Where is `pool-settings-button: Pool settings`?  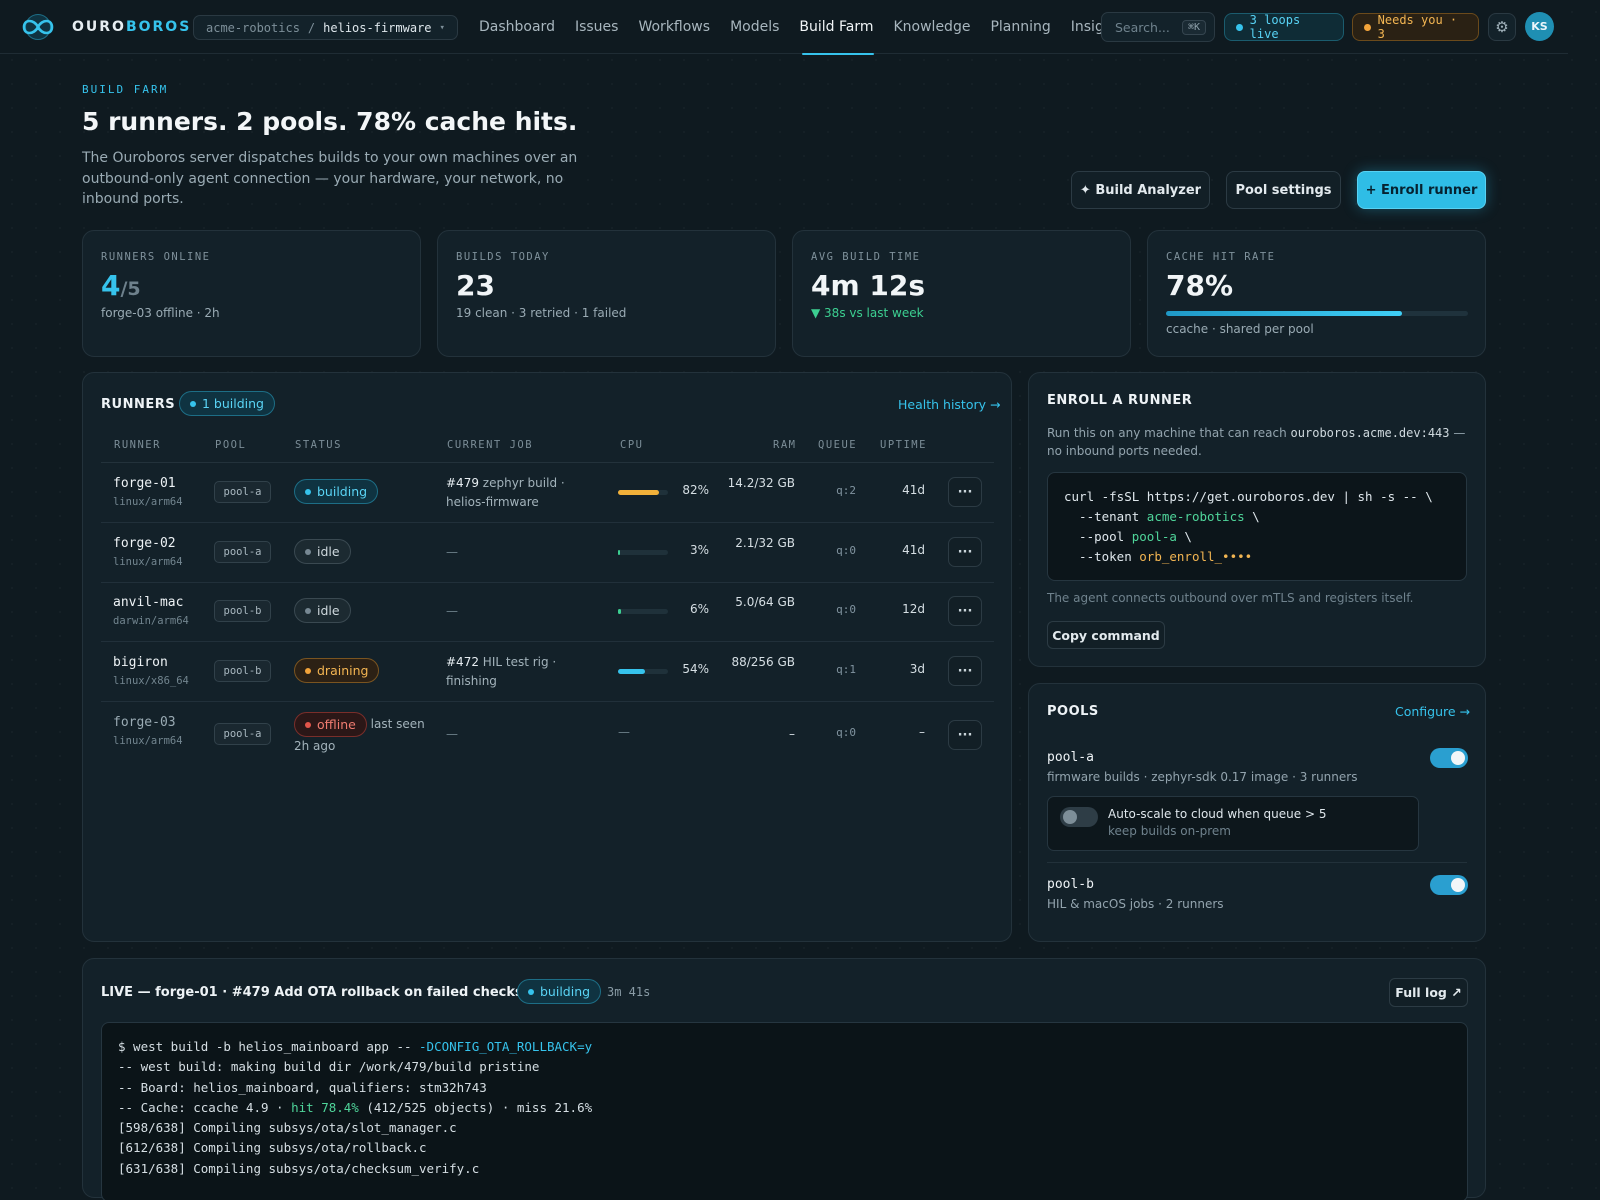 pool-settings-button: Pool settings is located at coordinates (1283, 190).